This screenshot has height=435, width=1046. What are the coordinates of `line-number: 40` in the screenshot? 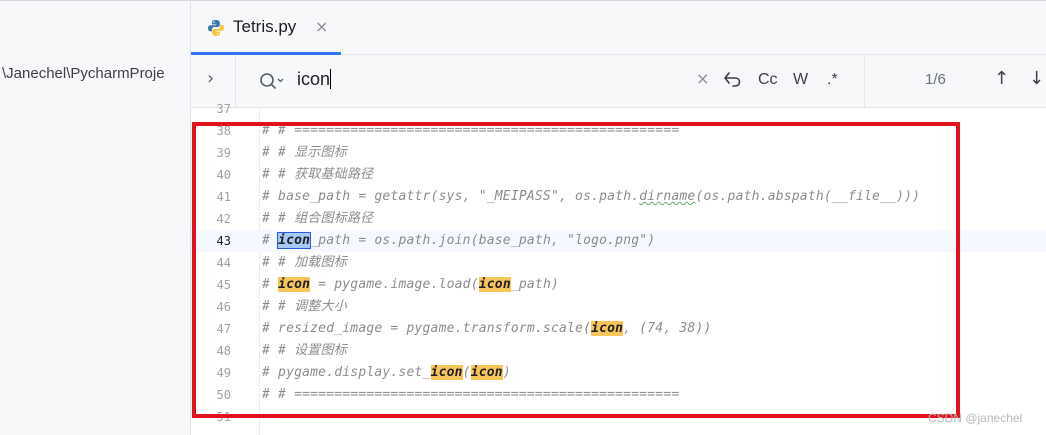 It's located at (211, 175).